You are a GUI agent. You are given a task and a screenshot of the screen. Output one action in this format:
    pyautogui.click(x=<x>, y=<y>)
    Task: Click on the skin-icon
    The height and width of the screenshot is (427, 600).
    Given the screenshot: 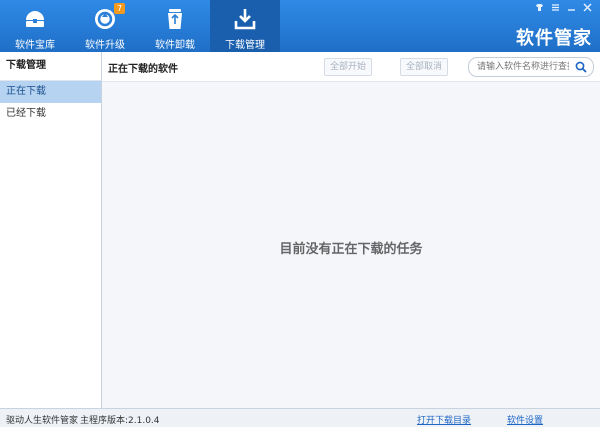 What is the action you would take?
    pyautogui.click(x=539, y=7)
    